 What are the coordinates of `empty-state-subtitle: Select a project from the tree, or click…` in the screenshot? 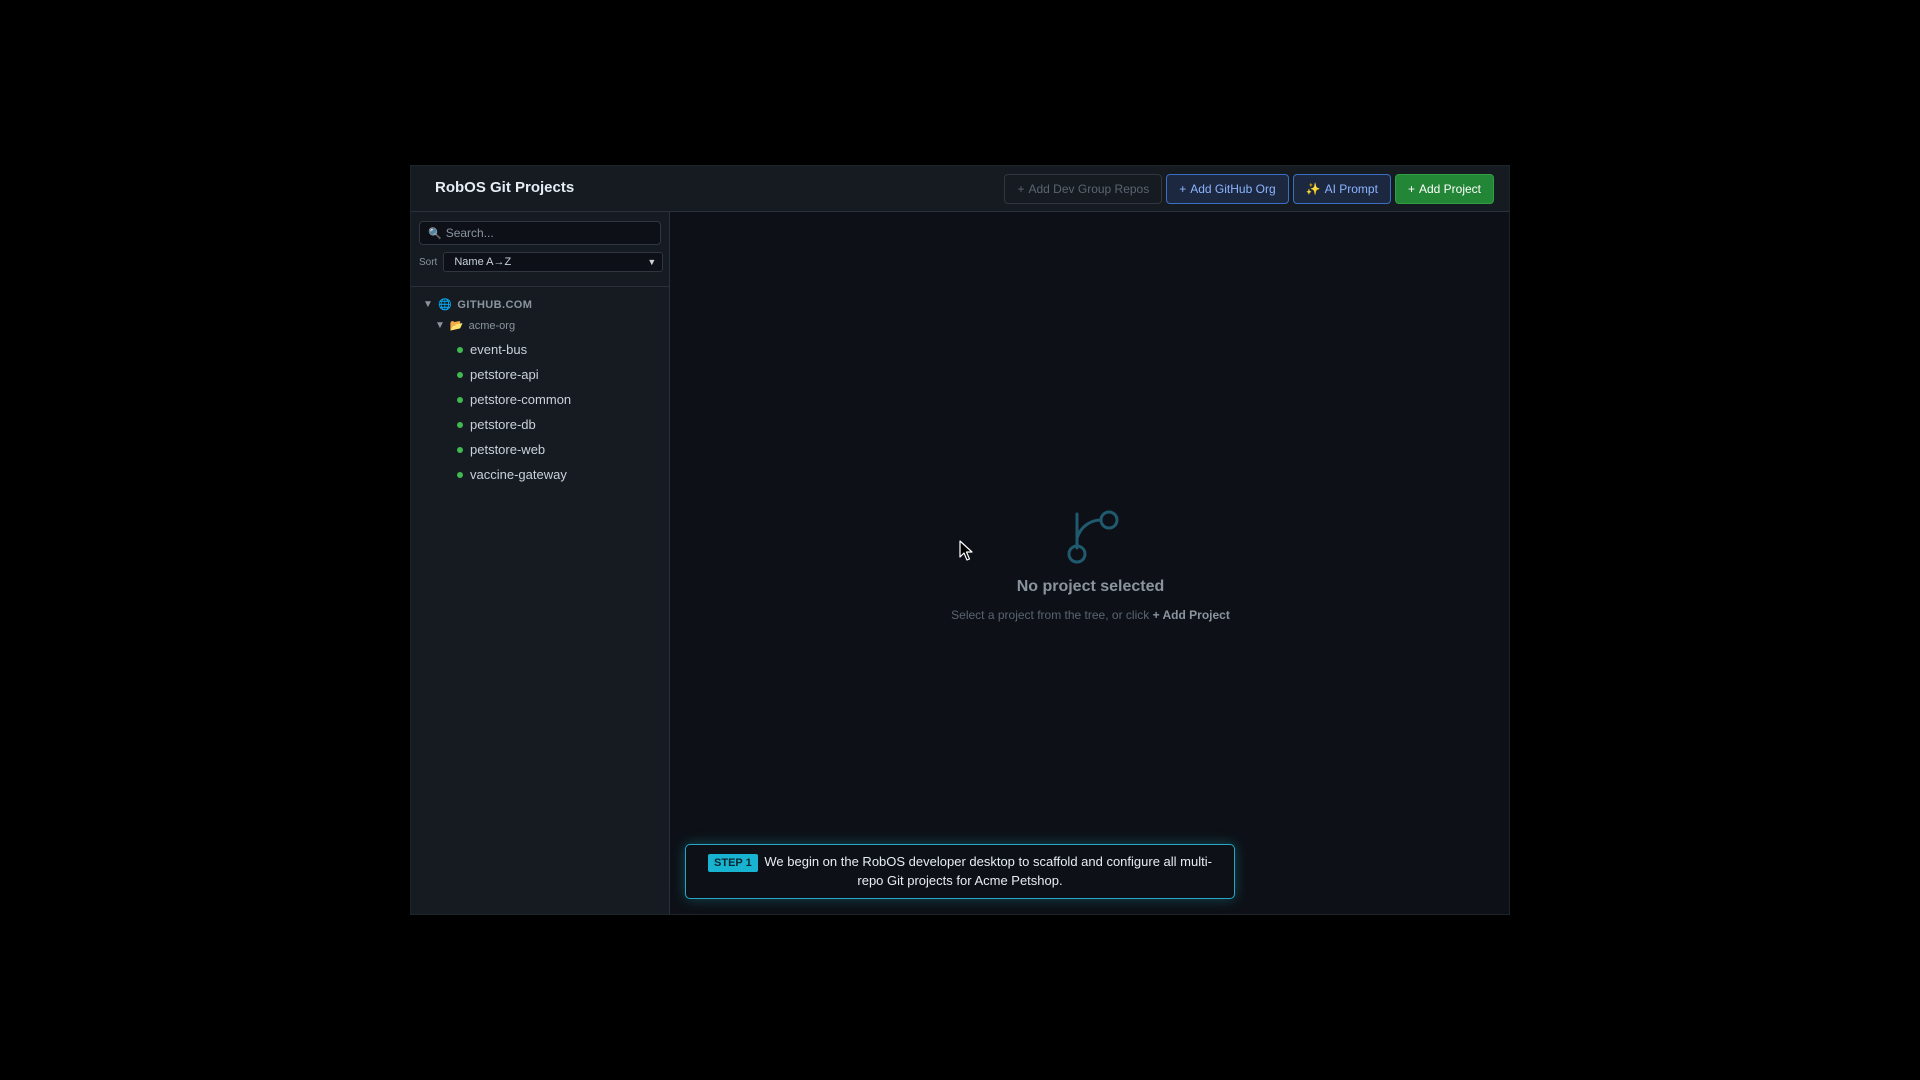 It's located at (1089, 615).